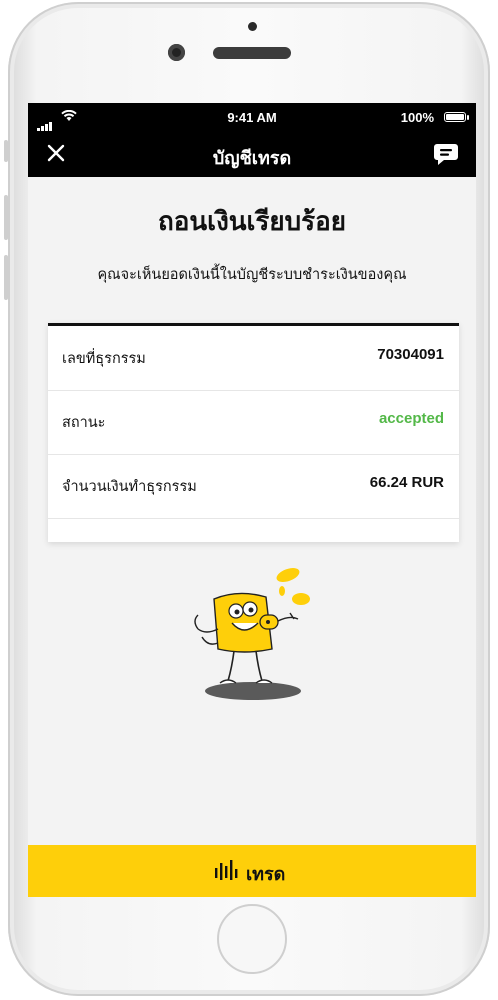 The height and width of the screenshot is (1000, 498). I want to click on volume-up-button, so click(6, 217).